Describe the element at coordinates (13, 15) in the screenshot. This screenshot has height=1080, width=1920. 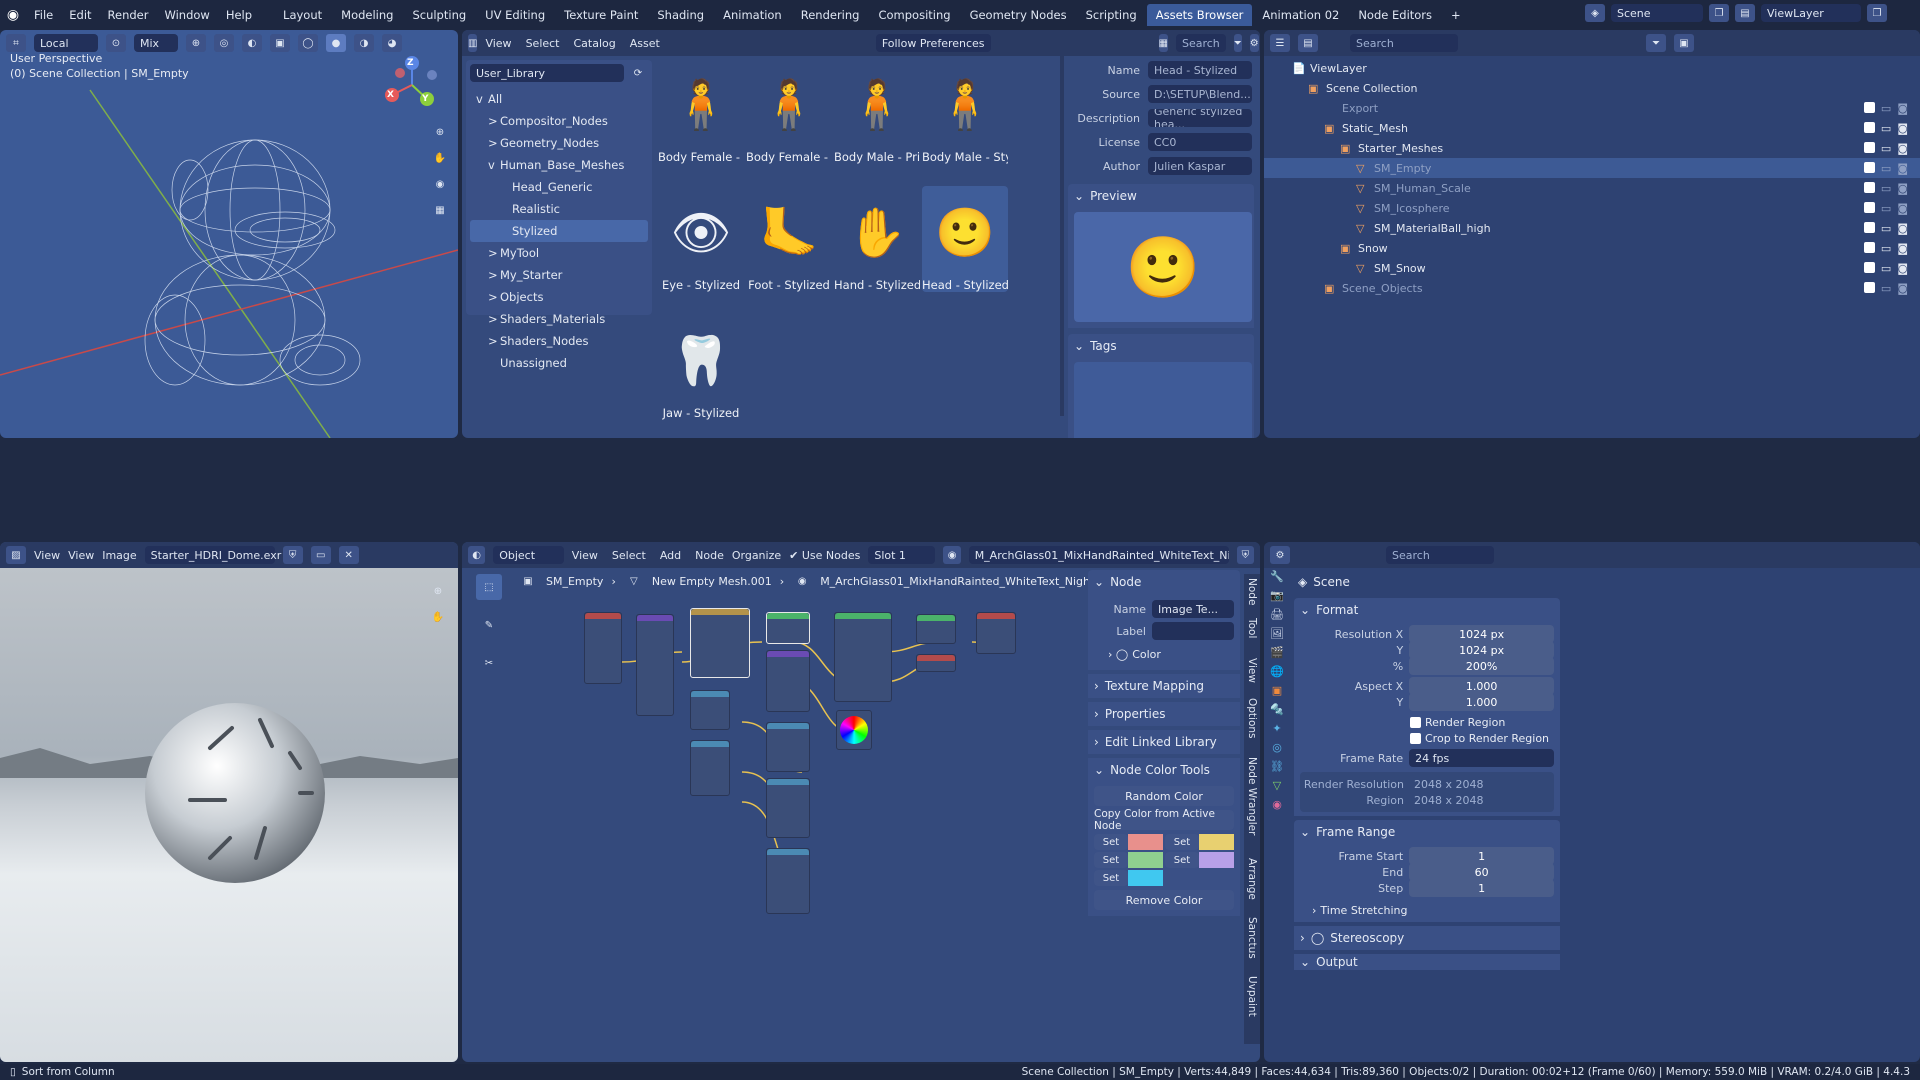
I see `blender-logo-icon: ◉` at that location.